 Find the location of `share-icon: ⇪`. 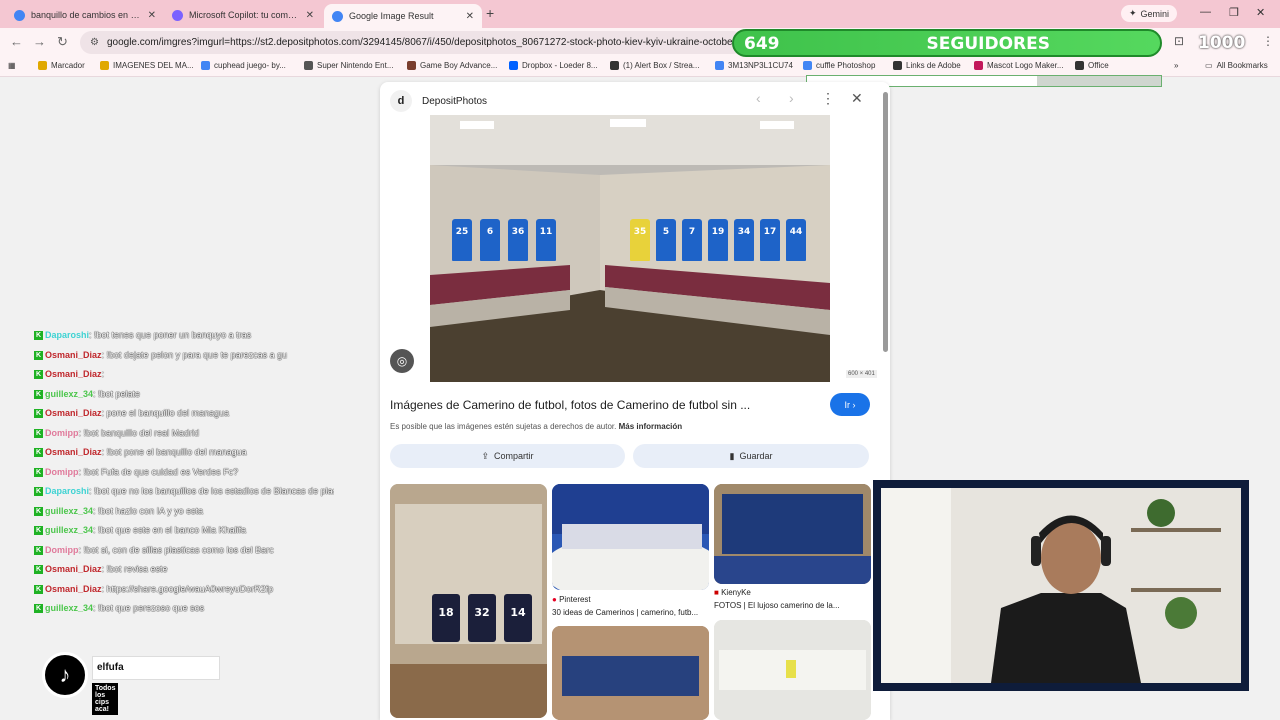

share-icon: ⇪ is located at coordinates (485, 455).